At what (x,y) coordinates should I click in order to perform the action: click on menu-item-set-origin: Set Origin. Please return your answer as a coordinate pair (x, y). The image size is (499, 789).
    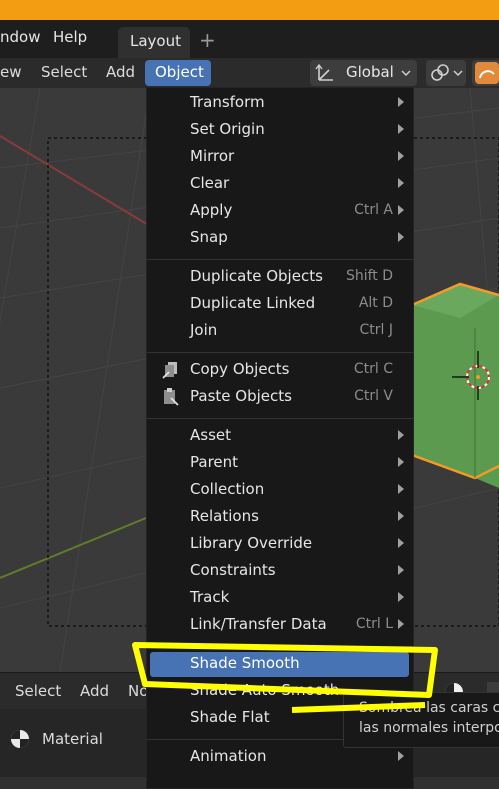
    Looking at the image, I should click on (280, 130).